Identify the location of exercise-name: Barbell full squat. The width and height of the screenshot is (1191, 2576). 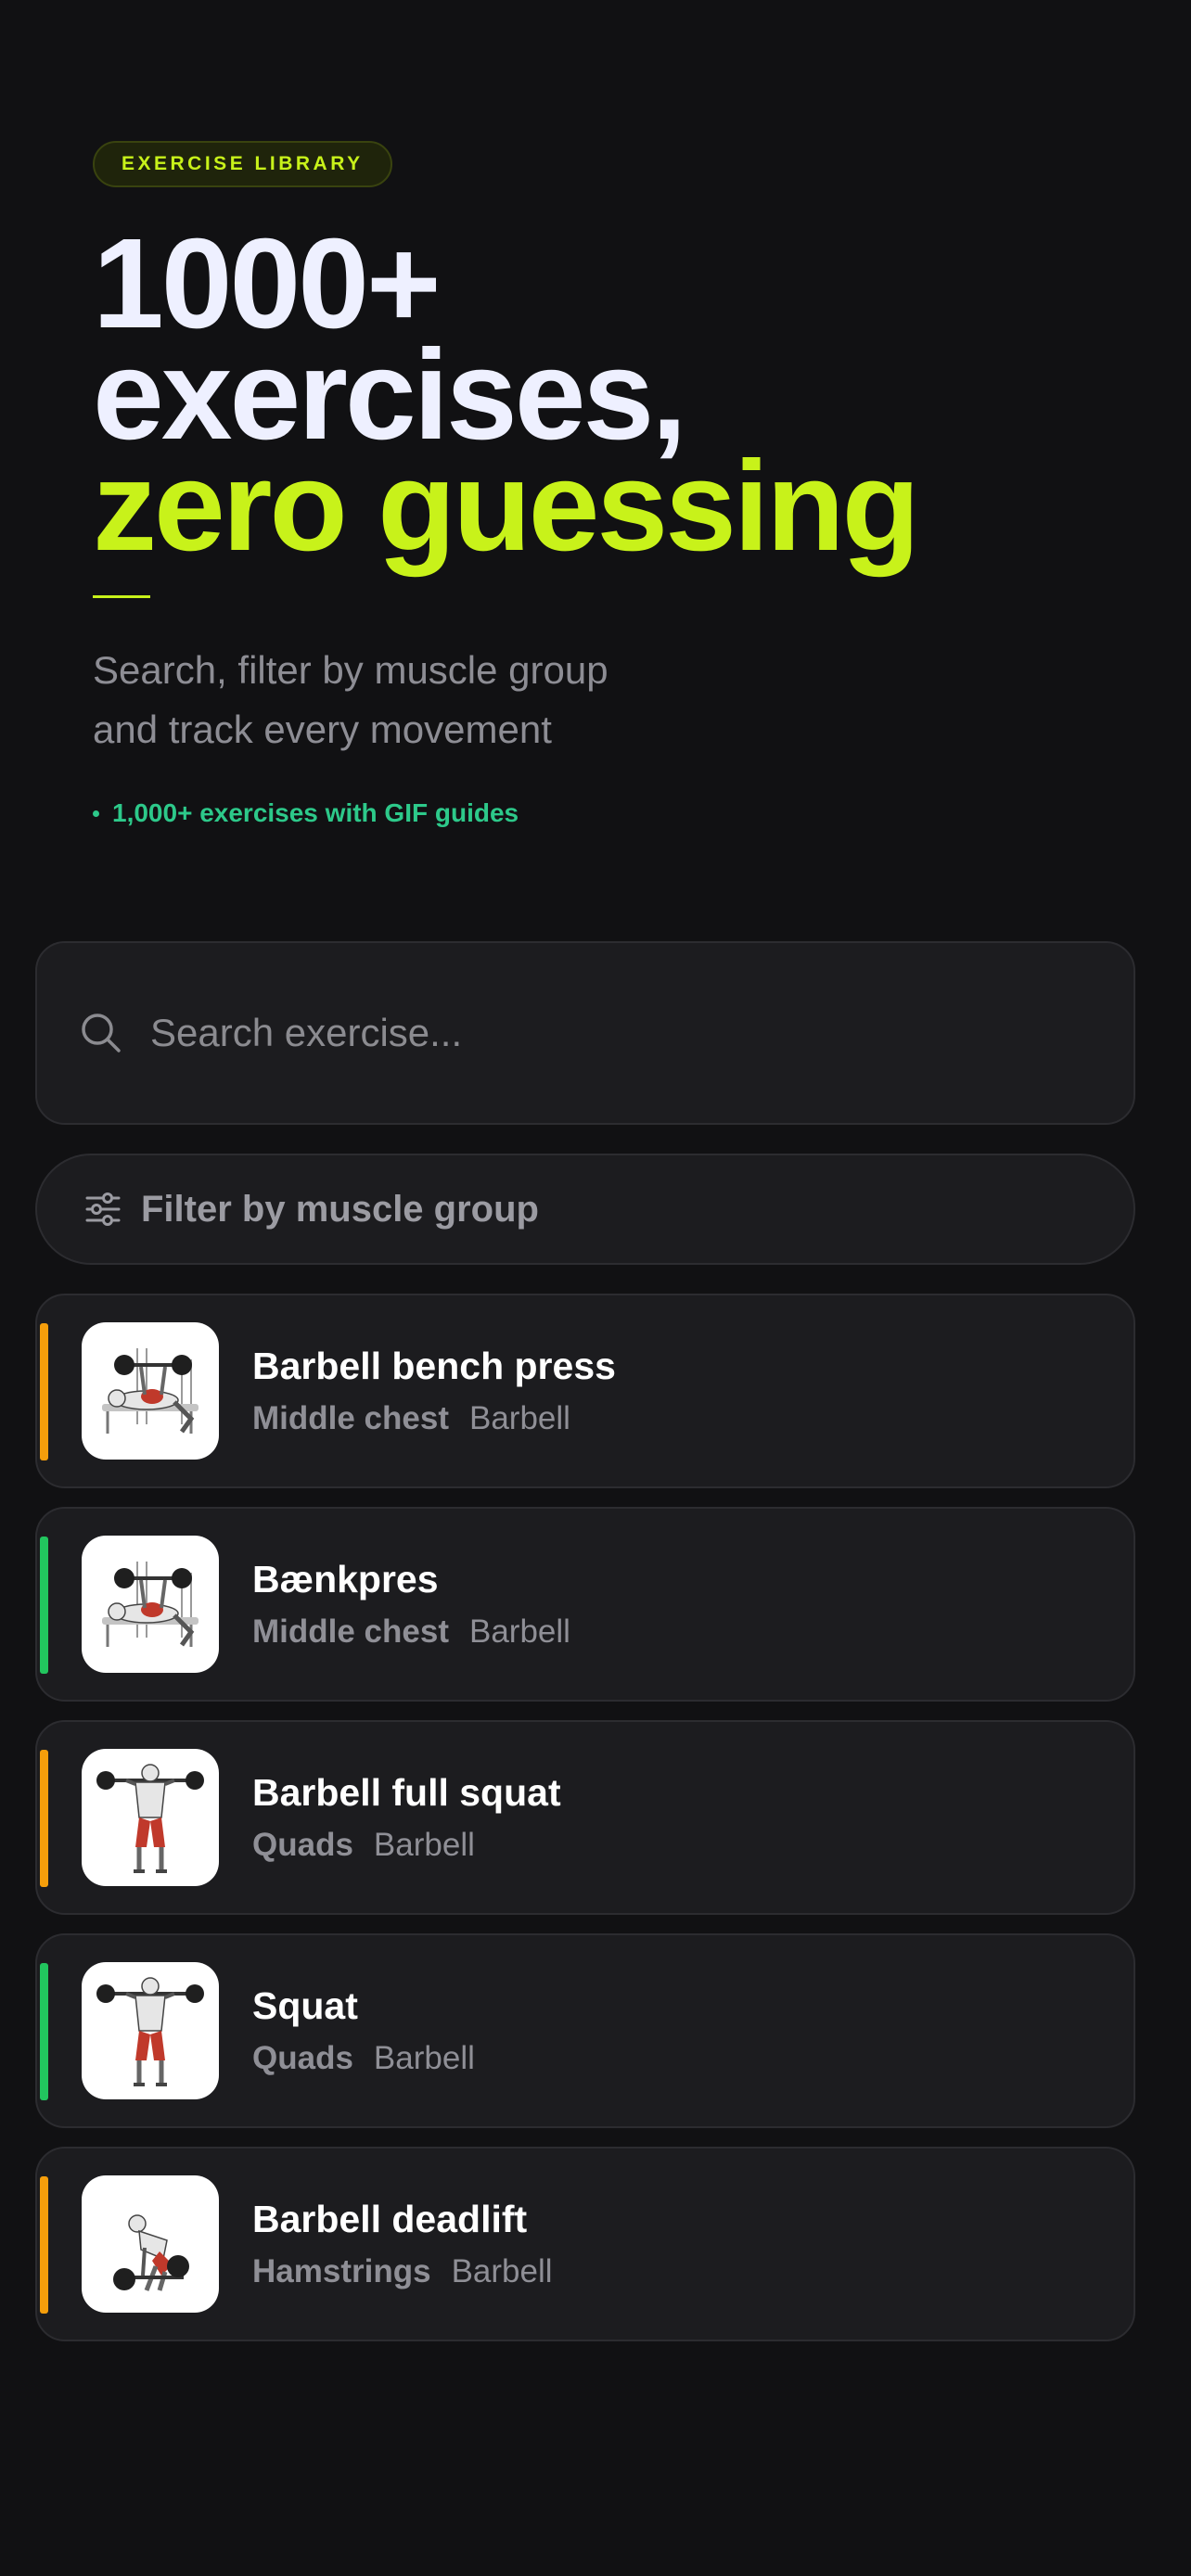
(406, 1793).